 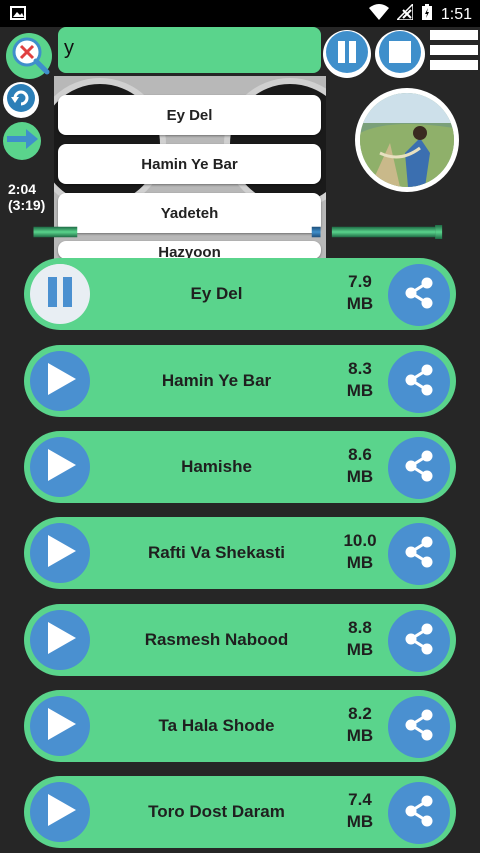 I want to click on song-size-value: 7.9, so click(x=360, y=281).